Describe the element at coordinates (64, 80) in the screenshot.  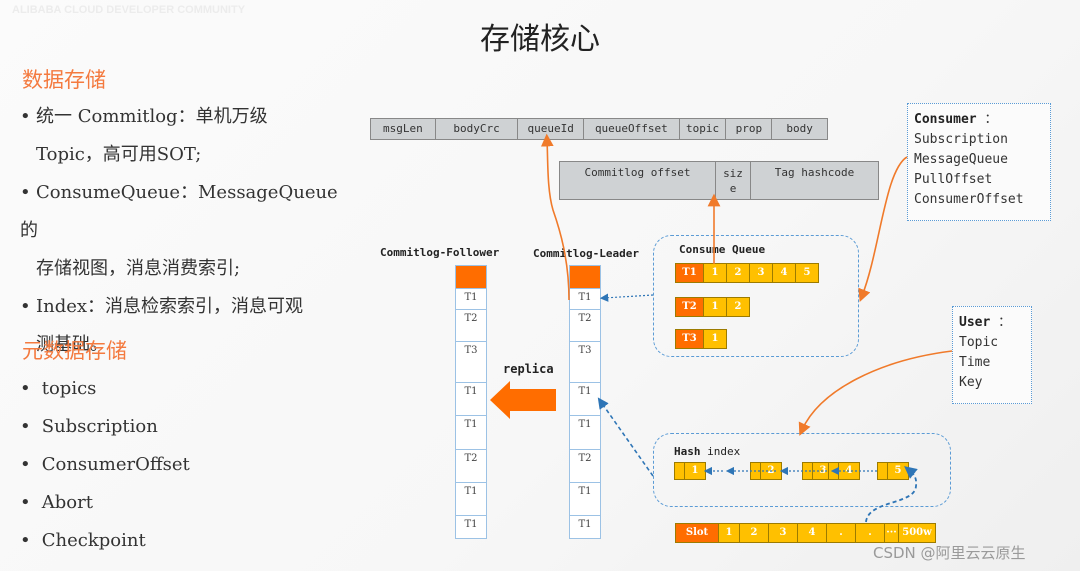
I see `section-heading-data-storage: 数据存储` at that location.